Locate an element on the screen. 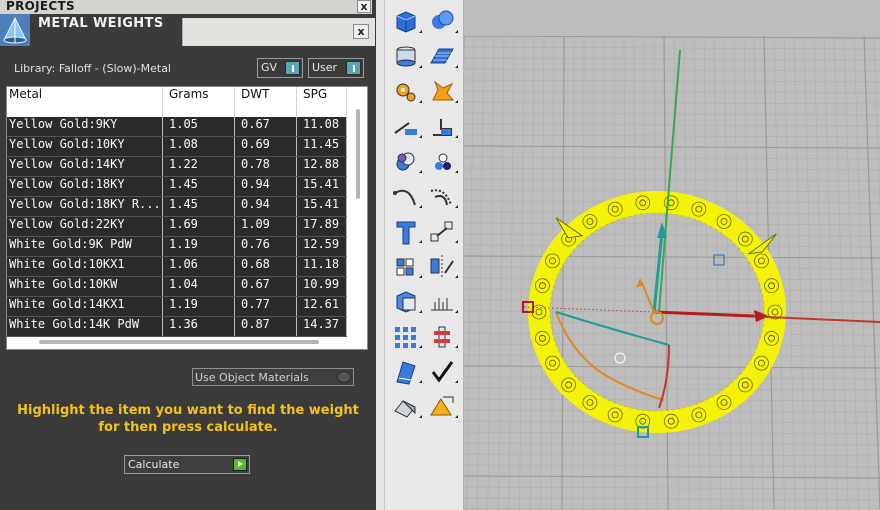 This screenshot has width=880, height=510. solid-edit-icon is located at coordinates (406, 301).